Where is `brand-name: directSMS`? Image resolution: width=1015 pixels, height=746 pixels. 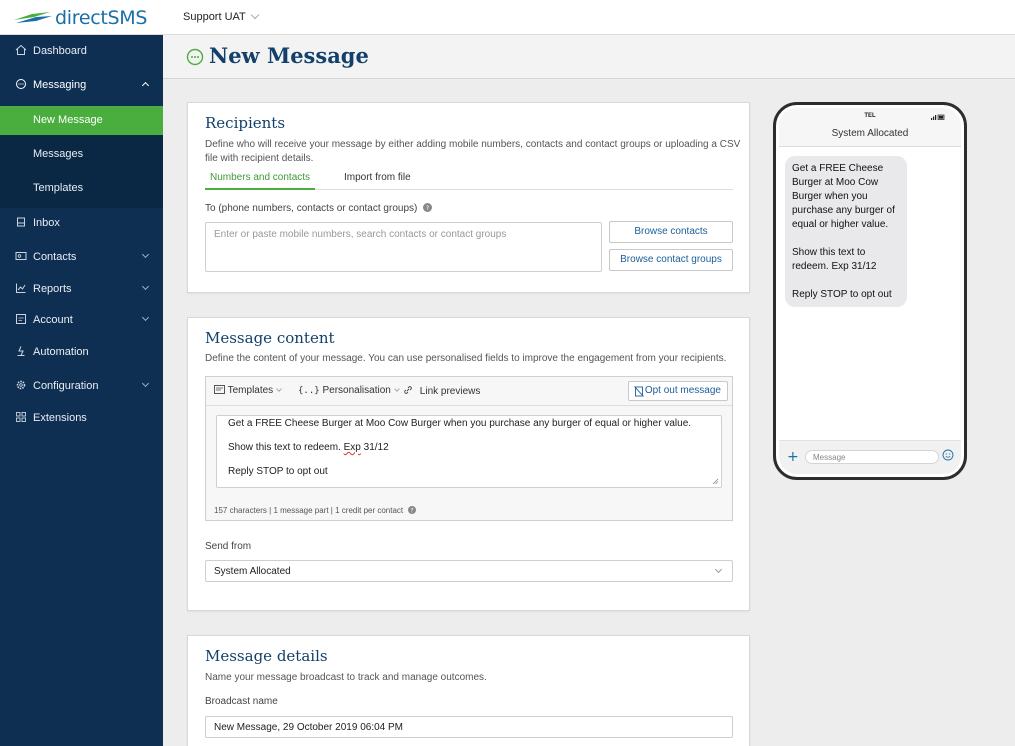 brand-name: directSMS is located at coordinates (101, 18).